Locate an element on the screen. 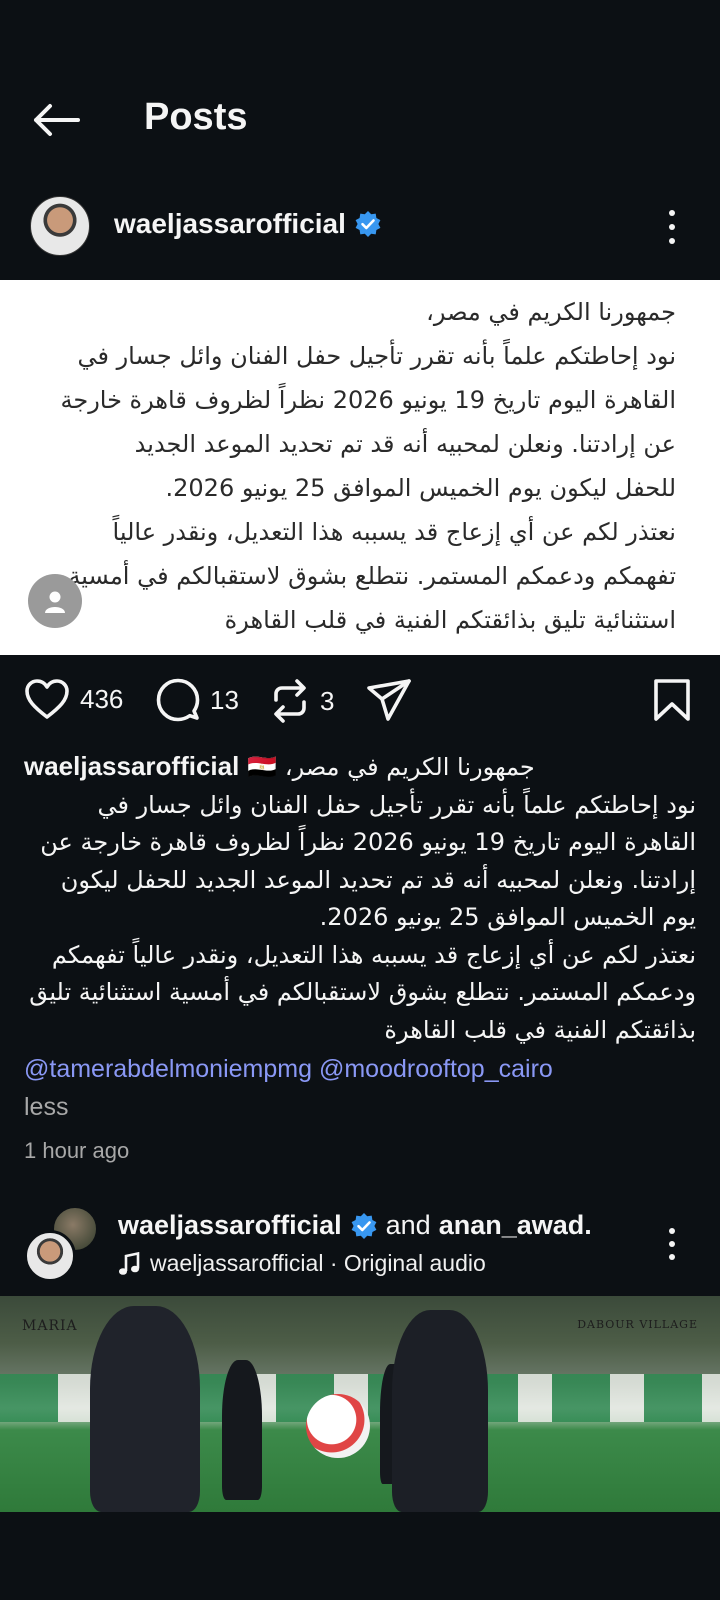 This screenshot has height=1600, width=720. username-label: waeljassarofficial is located at coordinates (230, 223).